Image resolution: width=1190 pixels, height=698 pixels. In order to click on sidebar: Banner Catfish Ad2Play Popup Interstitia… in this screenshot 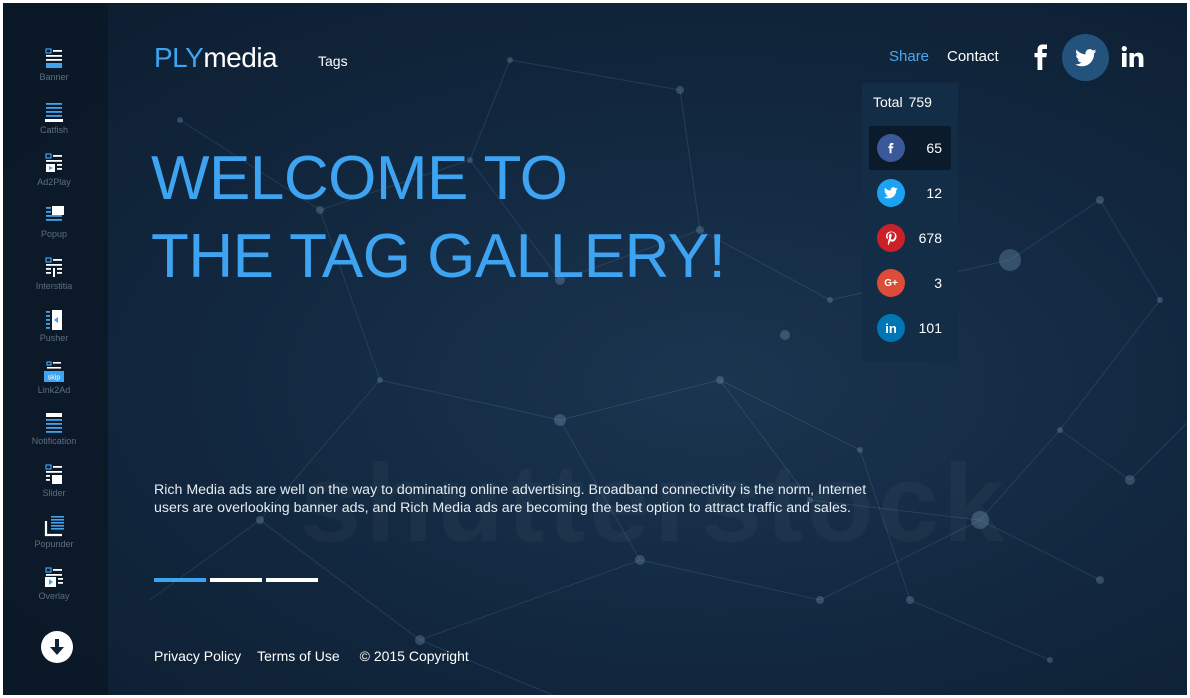, I will do `click(54, 349)`.